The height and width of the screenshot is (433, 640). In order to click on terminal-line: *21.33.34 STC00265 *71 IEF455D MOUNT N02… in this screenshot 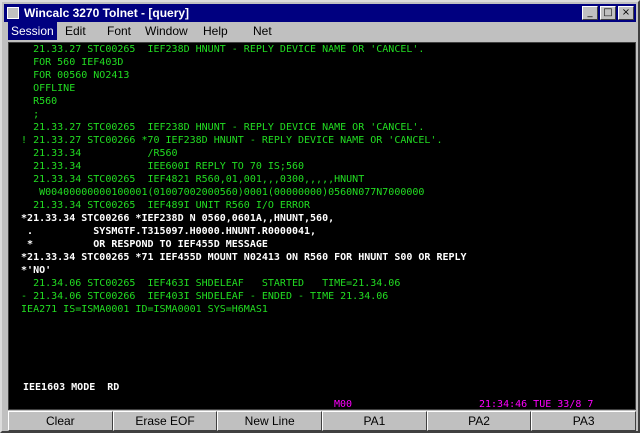, I will do `click(238, 257)`.